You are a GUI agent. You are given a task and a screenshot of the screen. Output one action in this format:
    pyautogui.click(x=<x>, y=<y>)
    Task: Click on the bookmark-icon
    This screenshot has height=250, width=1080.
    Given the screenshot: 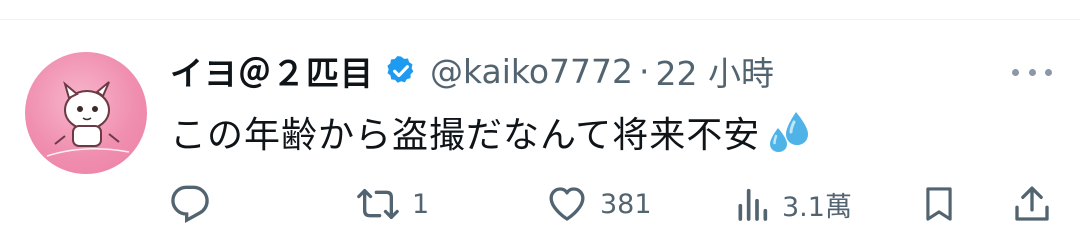 What is the action you would take?
    pyautogui.click(x=939, y=204)
    